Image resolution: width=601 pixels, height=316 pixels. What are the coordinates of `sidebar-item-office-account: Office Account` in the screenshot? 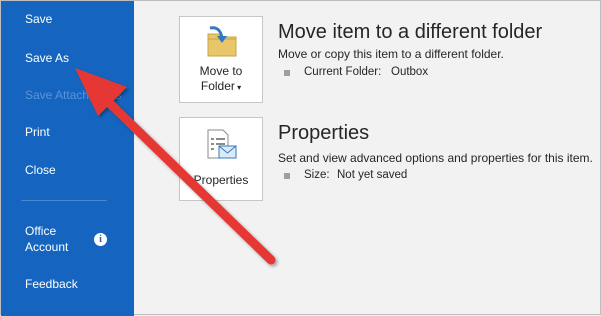 It's located at (46, 239).